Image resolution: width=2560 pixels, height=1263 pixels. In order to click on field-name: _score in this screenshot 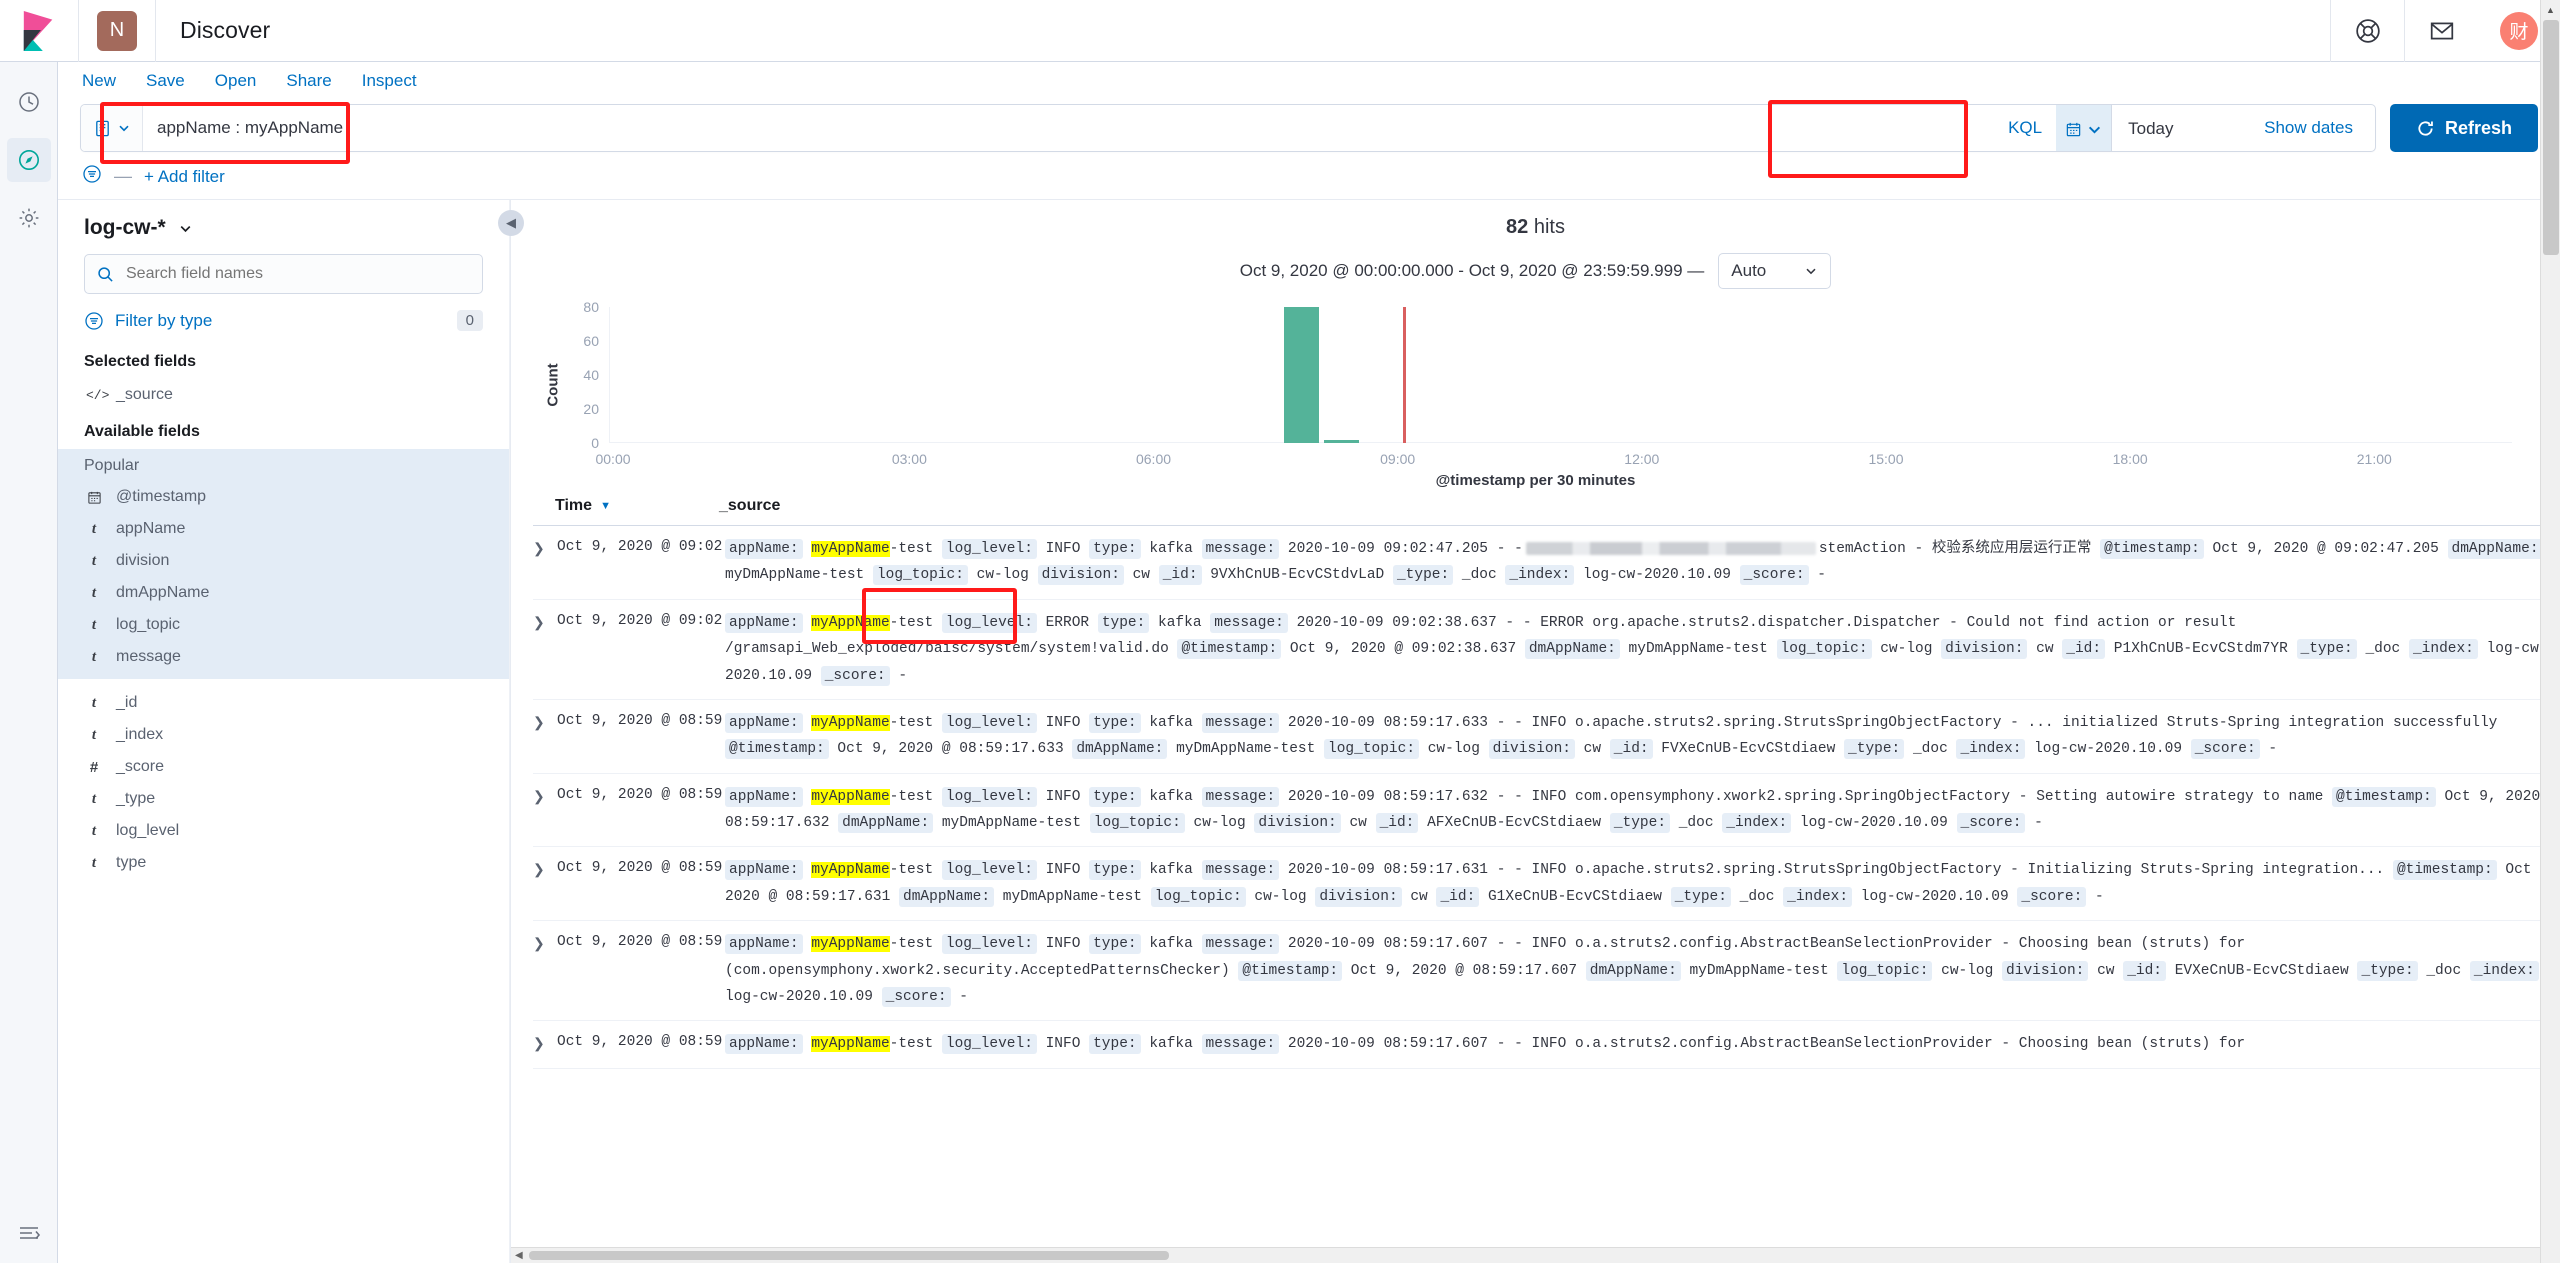, I will do `click(140, 766)`.